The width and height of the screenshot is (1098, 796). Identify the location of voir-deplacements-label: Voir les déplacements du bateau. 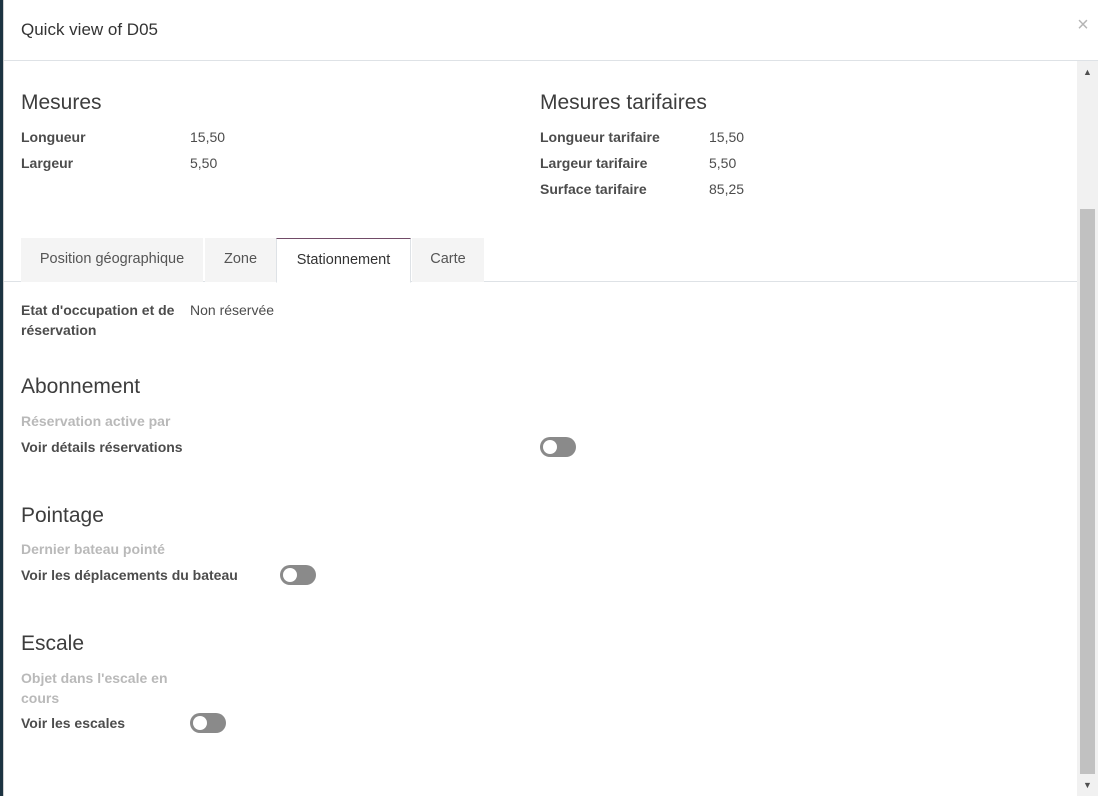
(129, 575).